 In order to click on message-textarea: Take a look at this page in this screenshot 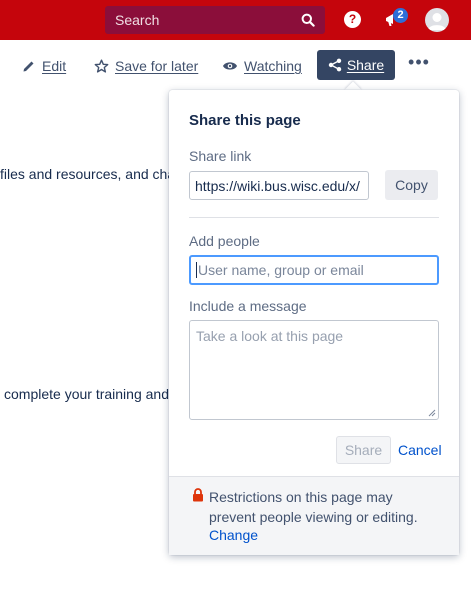, I will do `click(314, 370)`.